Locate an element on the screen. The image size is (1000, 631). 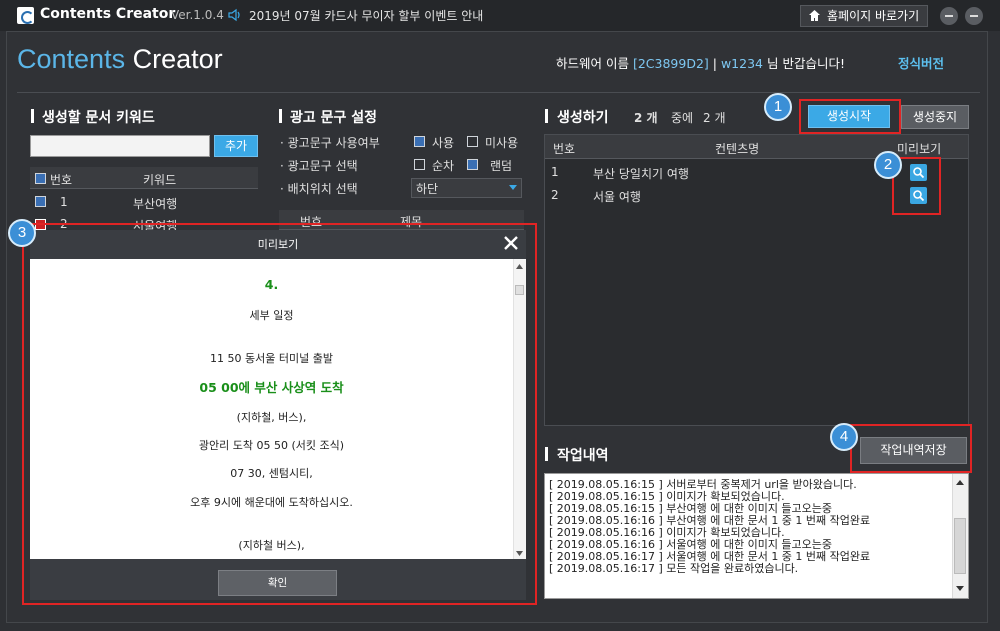
col-num: 번호 is located at coordinates (61, 180).